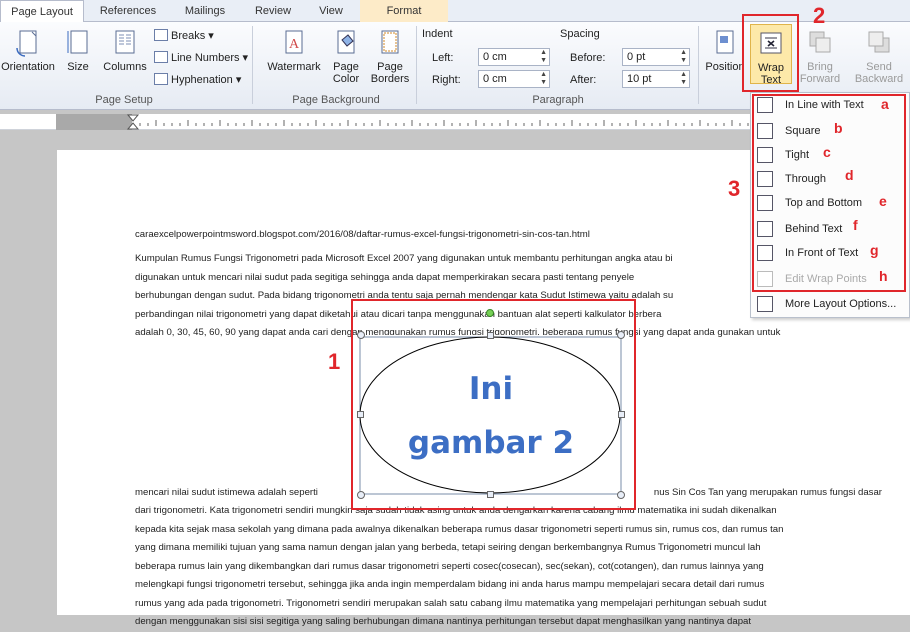 The width and height of the screenshot is (910, 632). What do you see at coordinates (514, 57) in the screenshot?
I see `indent-left-field: 0 cm ▲ ▼` at bounding box center [514, 57].